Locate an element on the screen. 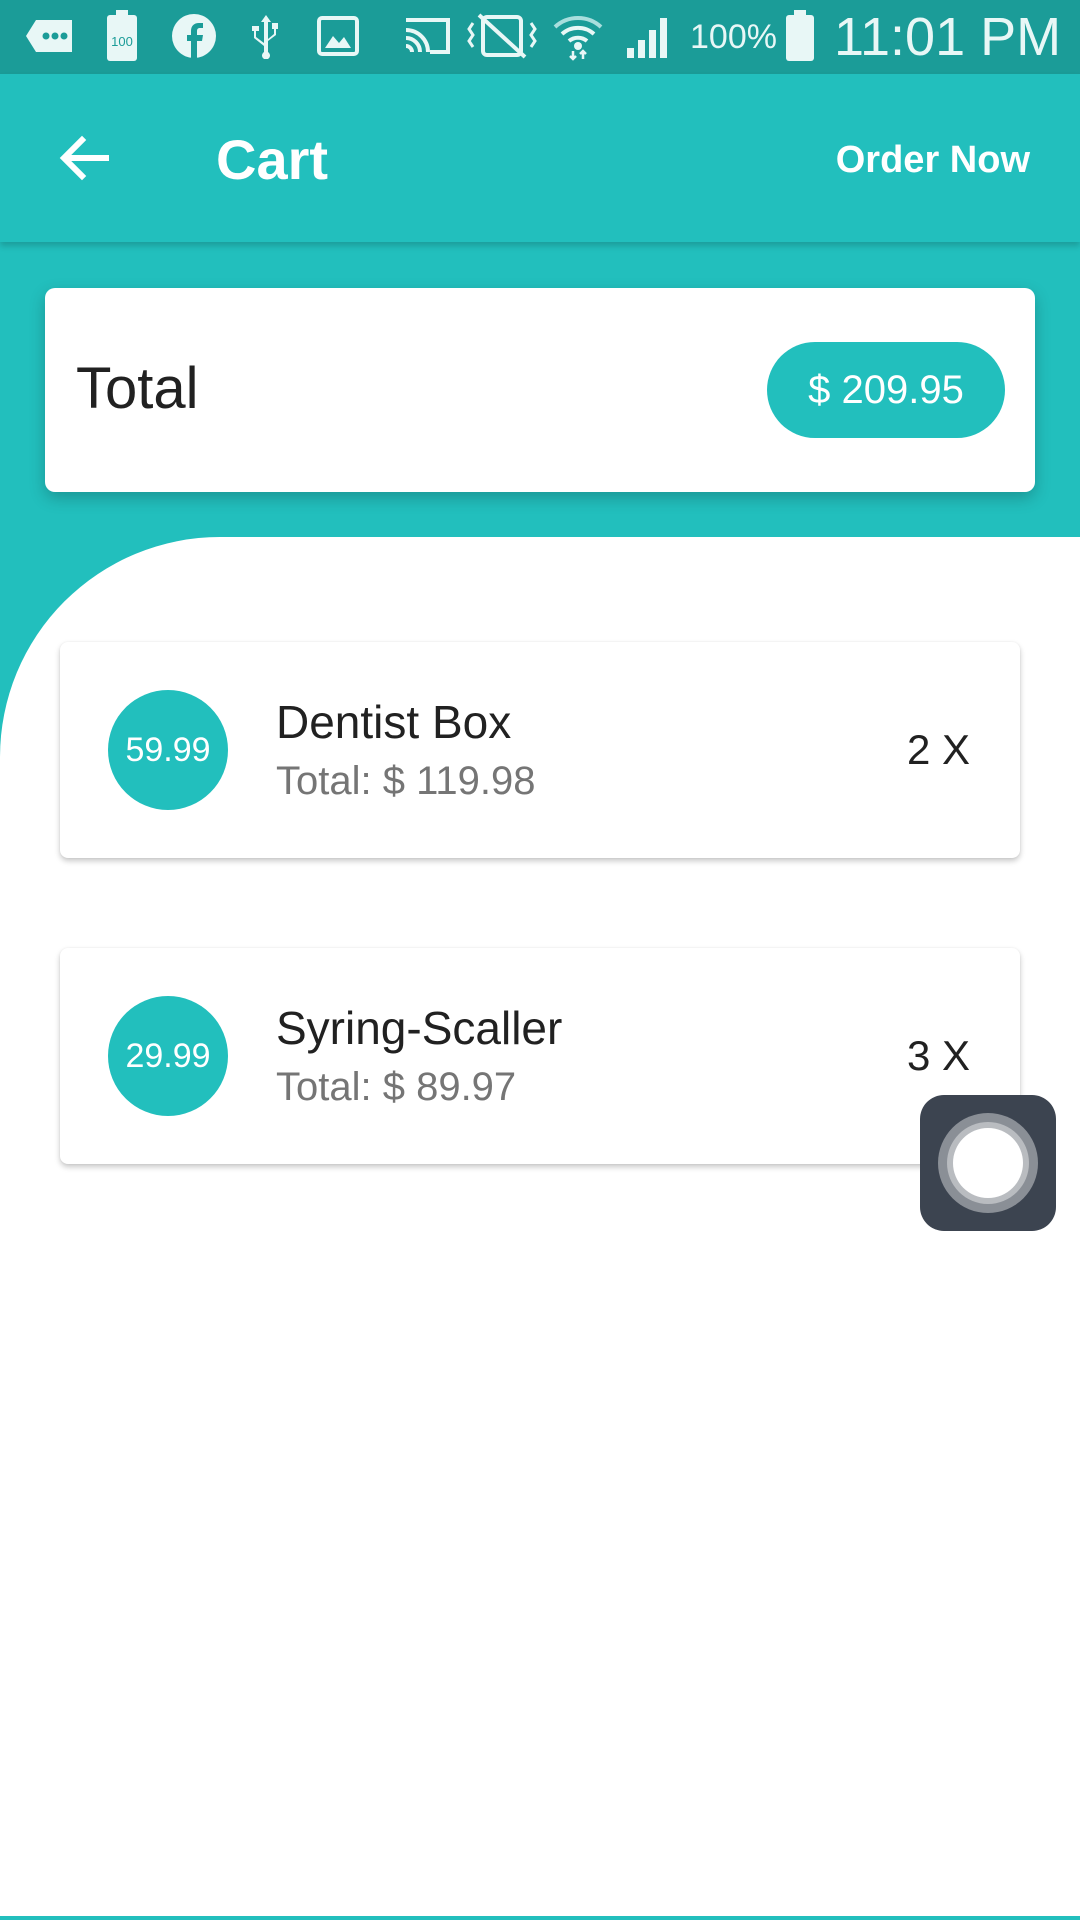 The height and width of the screenshot is (1920, 1080). battery-percent: 100% is located at coordinates (733, 36).